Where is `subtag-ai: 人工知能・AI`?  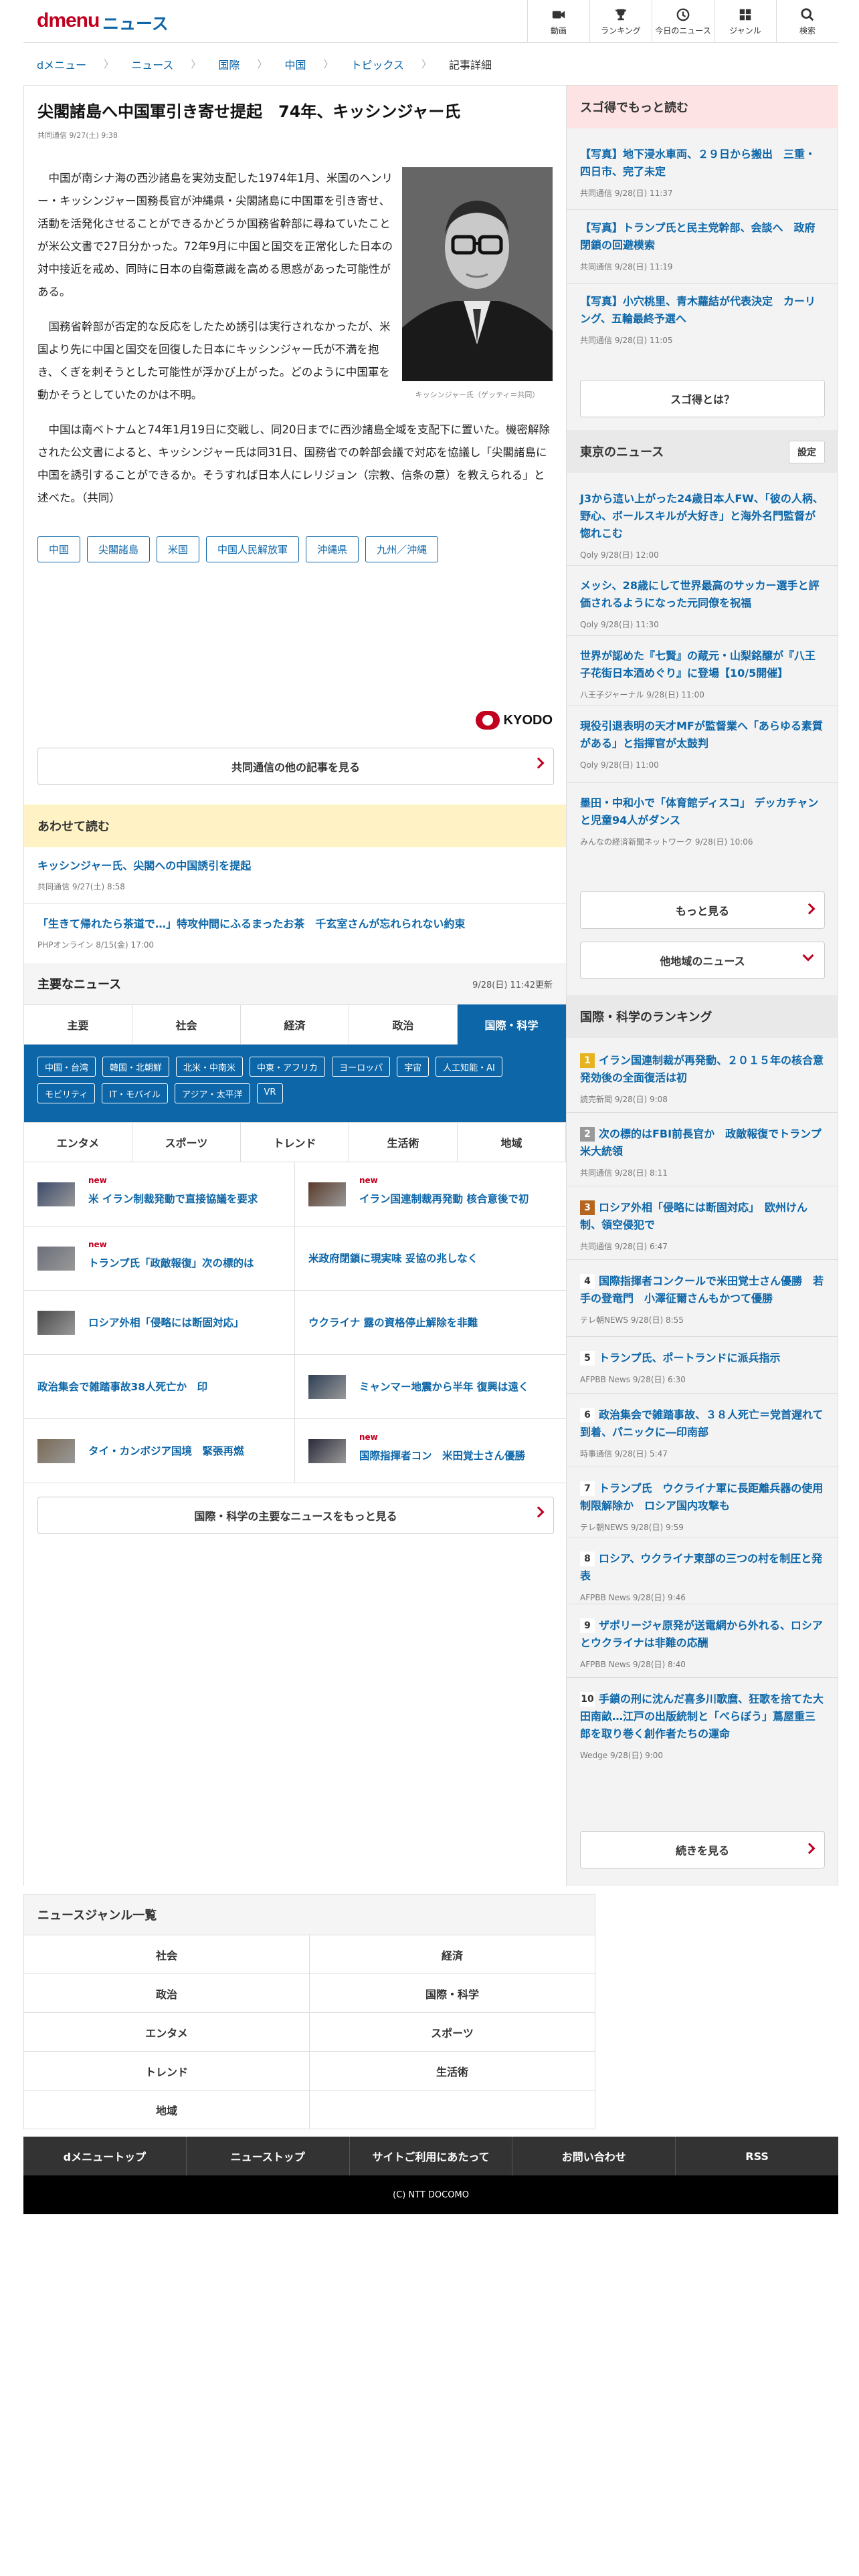
subtag-ai: 人工知能・AI is located at coordinates (469, 1067).